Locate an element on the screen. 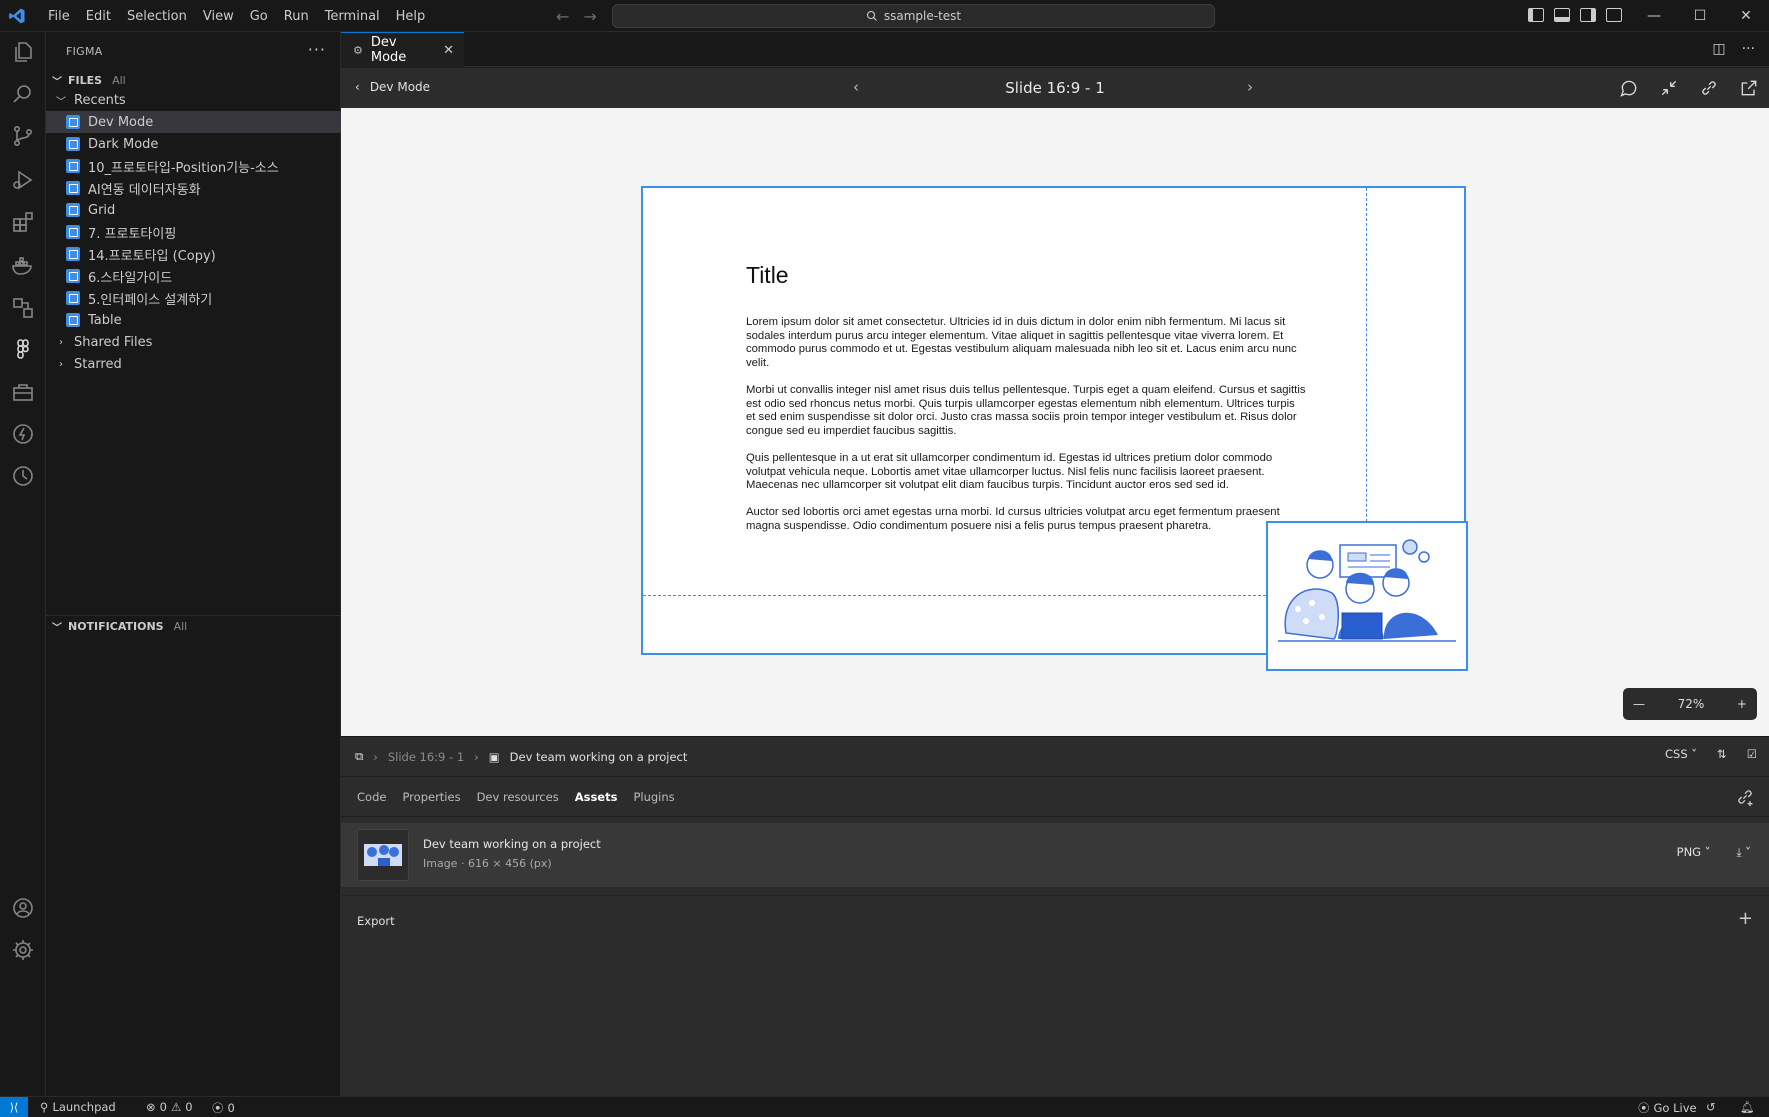  add-export-icon: + is located at coordinates (1745, 918).